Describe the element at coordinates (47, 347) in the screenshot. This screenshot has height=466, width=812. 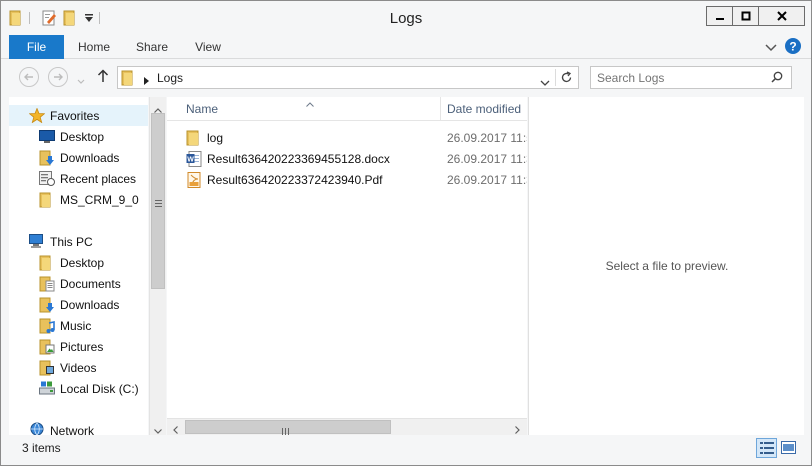
I see `pictures-folder-icon` at that location.